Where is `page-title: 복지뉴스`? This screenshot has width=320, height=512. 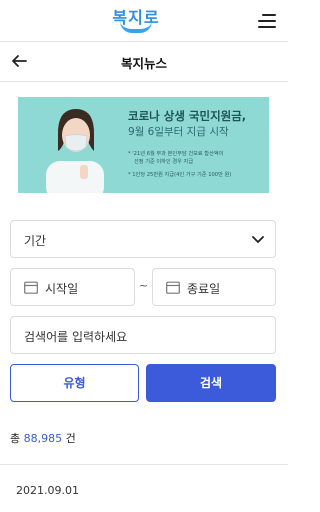
page-title: 복지뉴스 is located at coordinates (143, 63).